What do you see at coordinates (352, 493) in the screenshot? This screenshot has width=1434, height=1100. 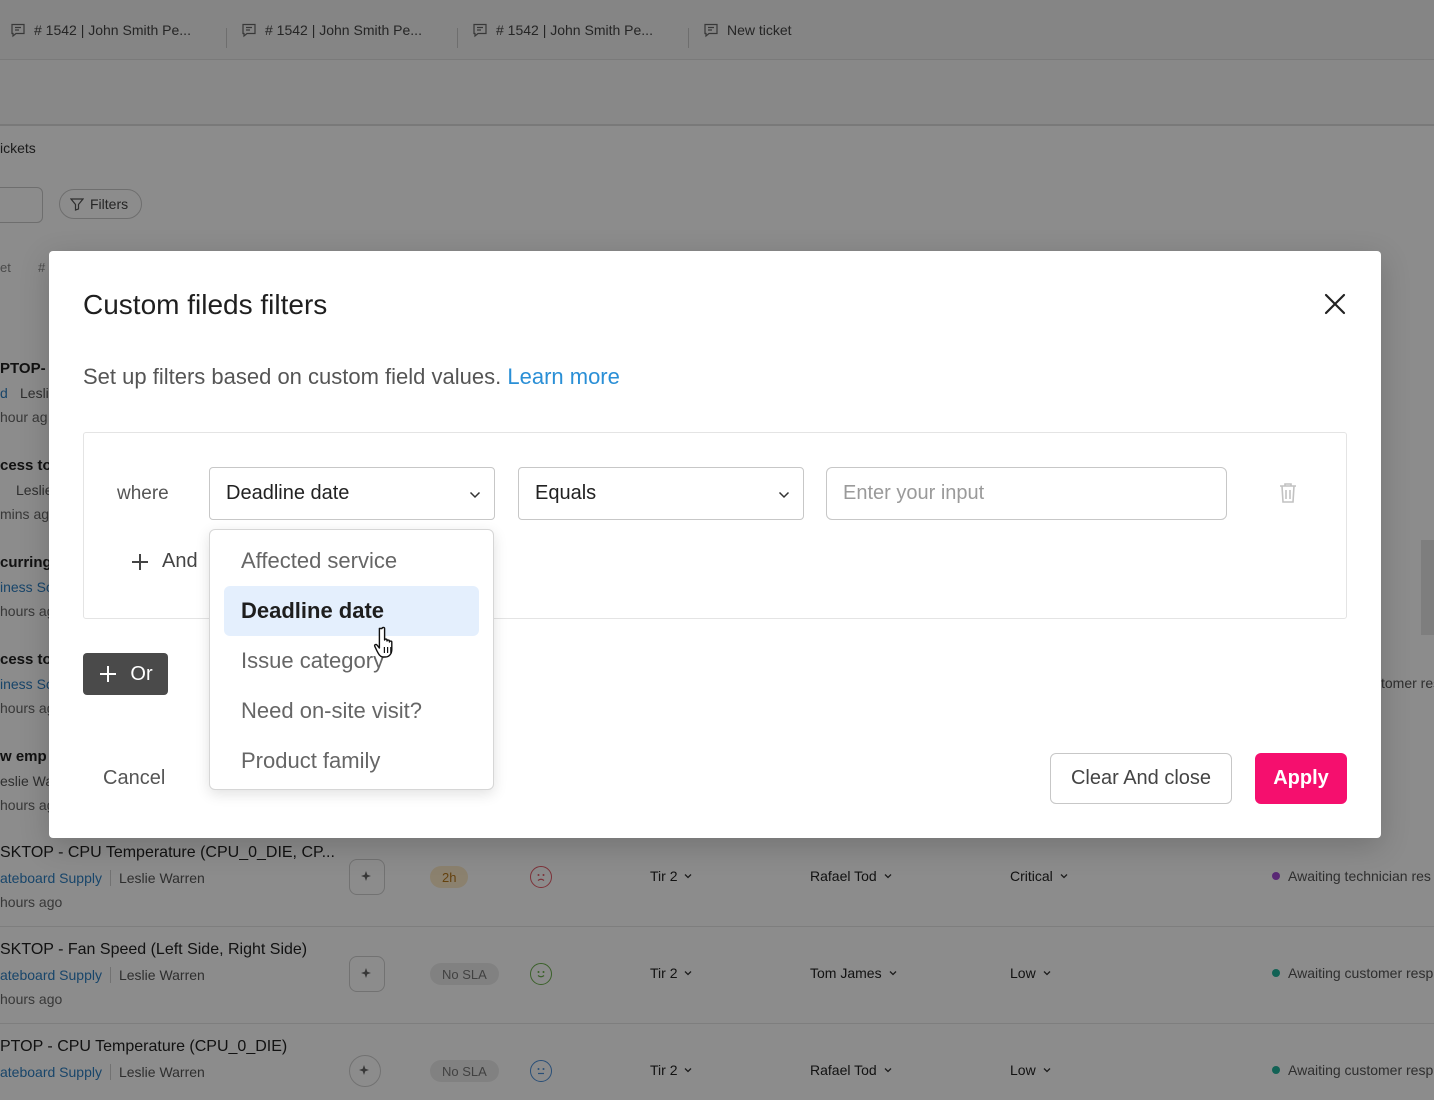 I see `field-select: Deadline date` at bounding box center [352, 493].